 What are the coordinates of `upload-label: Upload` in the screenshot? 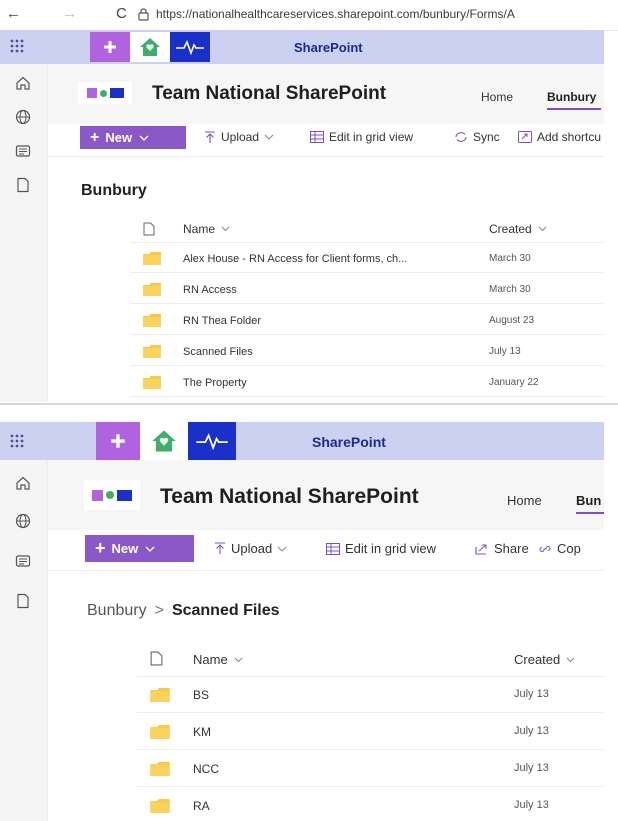 It's located at (240, 137).